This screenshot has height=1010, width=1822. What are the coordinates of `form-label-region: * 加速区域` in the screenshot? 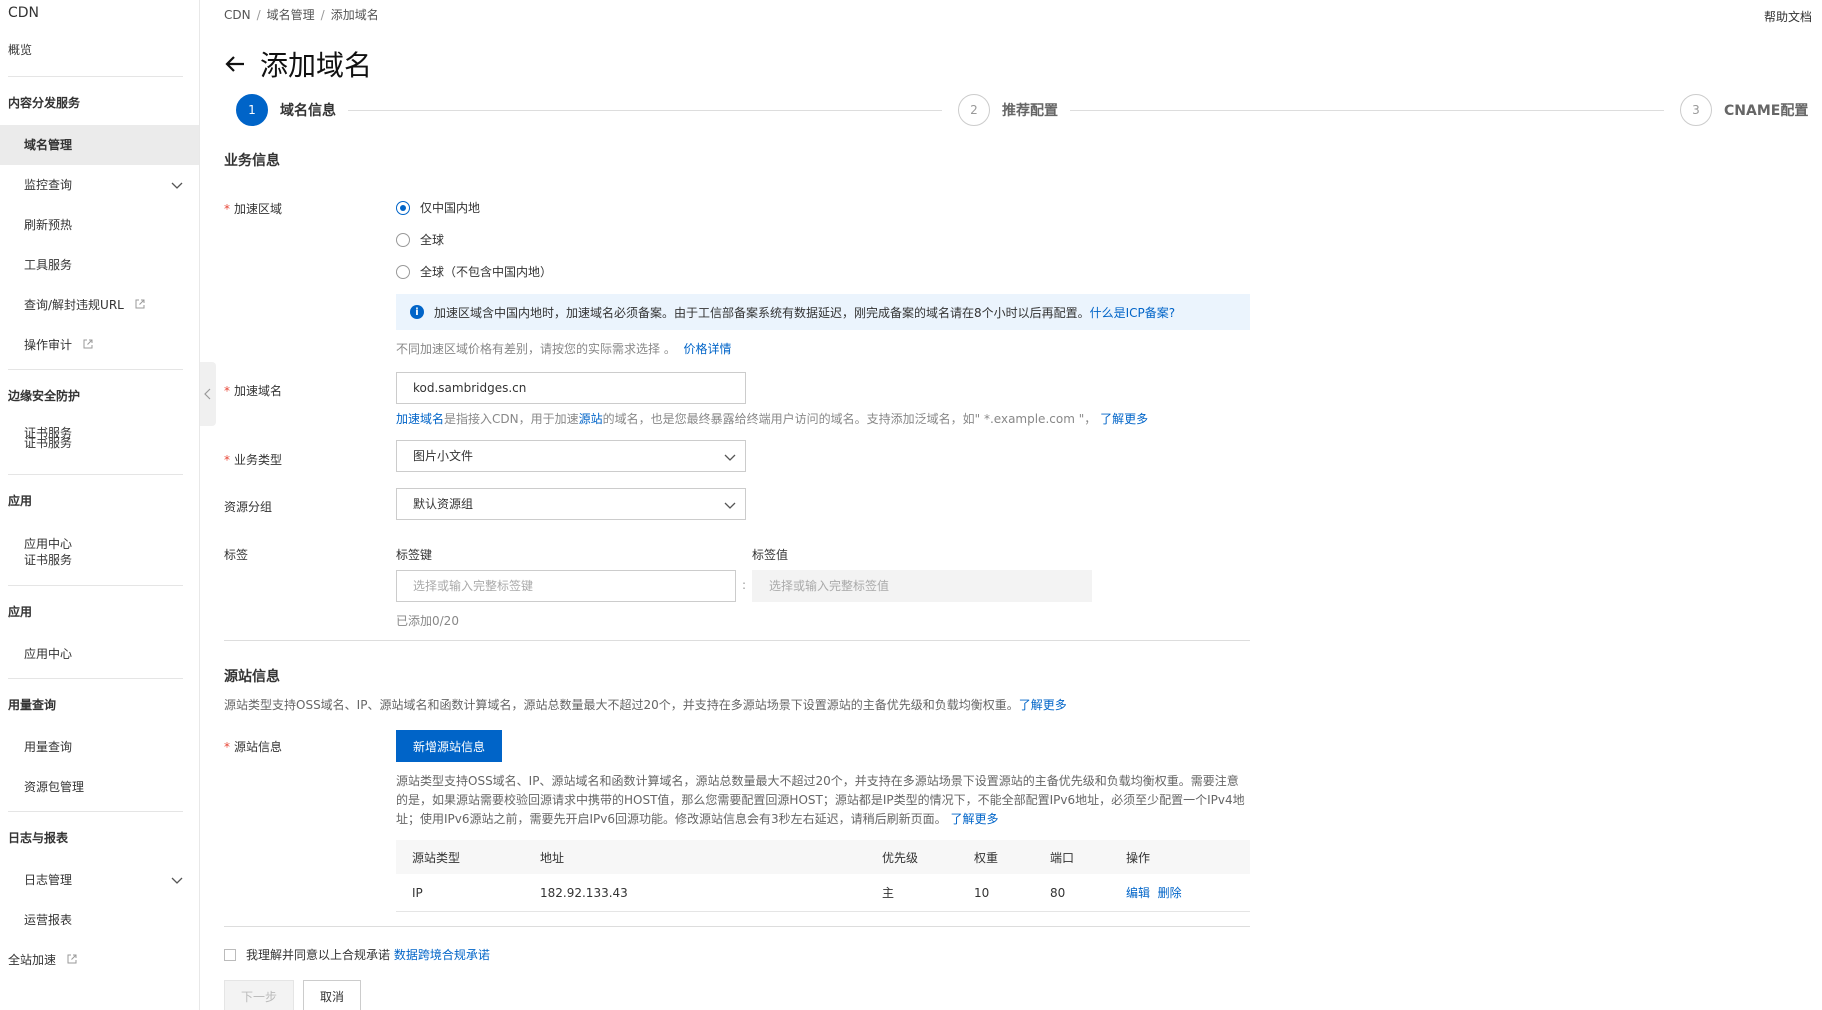 It's located at (253, 209).